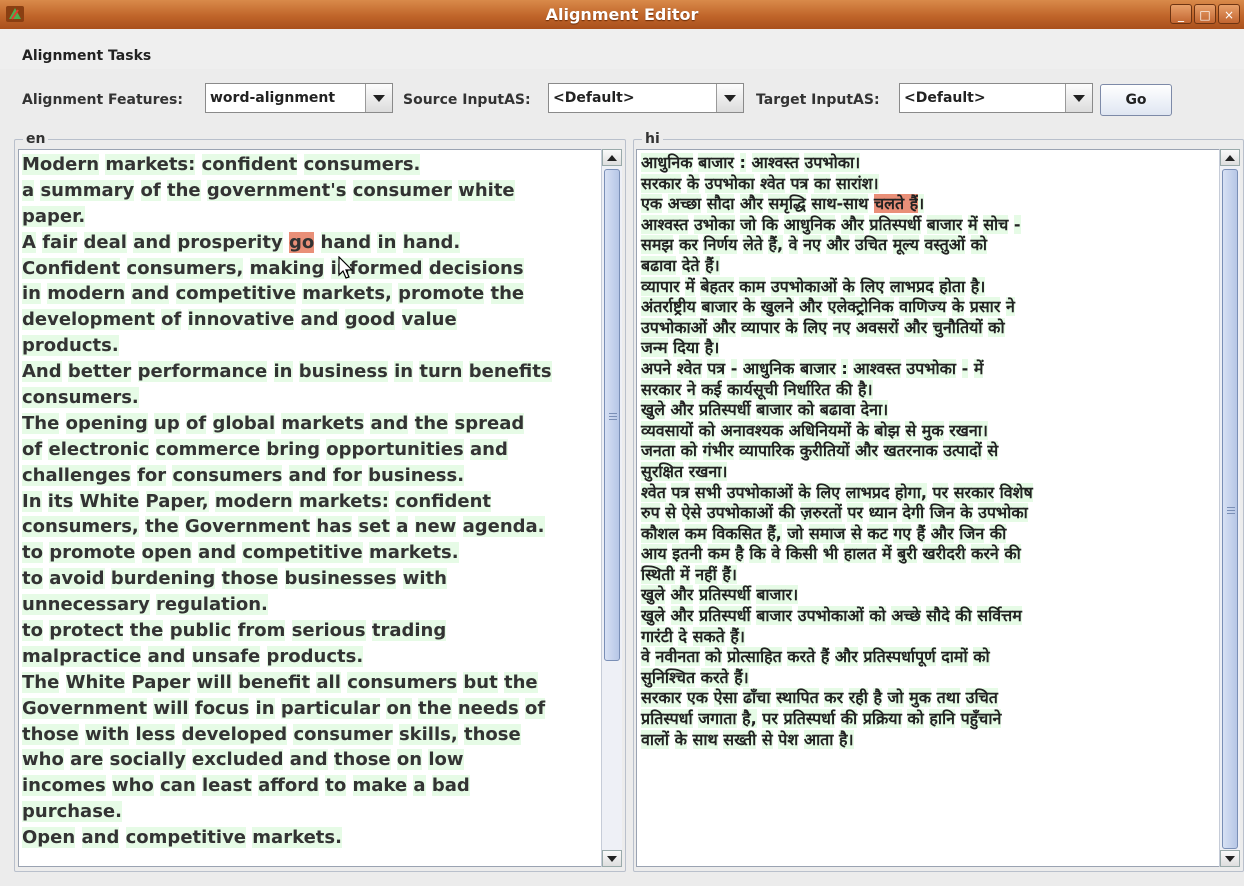 The image size is (1244, 886). I want to click on token: गए, so click(902, 533).